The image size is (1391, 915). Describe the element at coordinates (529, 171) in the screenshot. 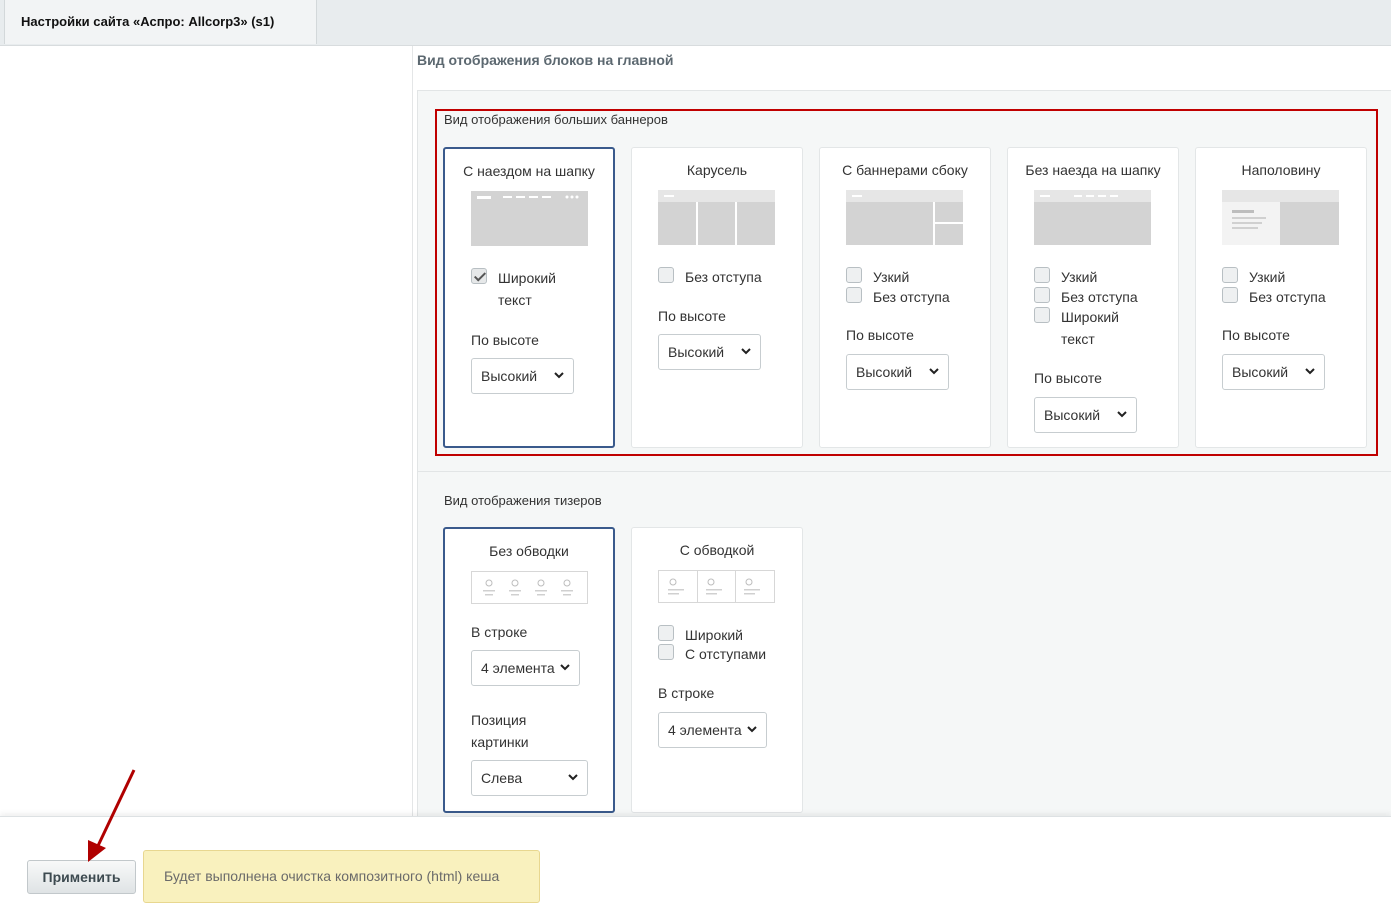

I see `card-title: С наездом на шапку` at that location.